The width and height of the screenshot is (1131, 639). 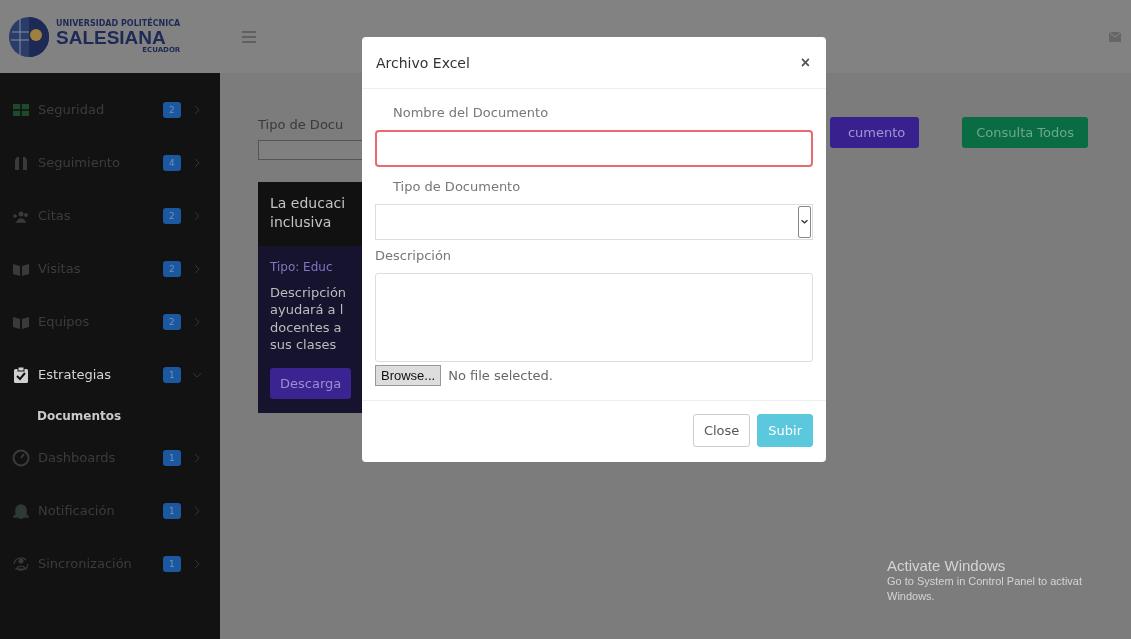 I want to click on university-name-top: UNIVERSIDAD POLITÉCNICA, so click(x=118, y=23).